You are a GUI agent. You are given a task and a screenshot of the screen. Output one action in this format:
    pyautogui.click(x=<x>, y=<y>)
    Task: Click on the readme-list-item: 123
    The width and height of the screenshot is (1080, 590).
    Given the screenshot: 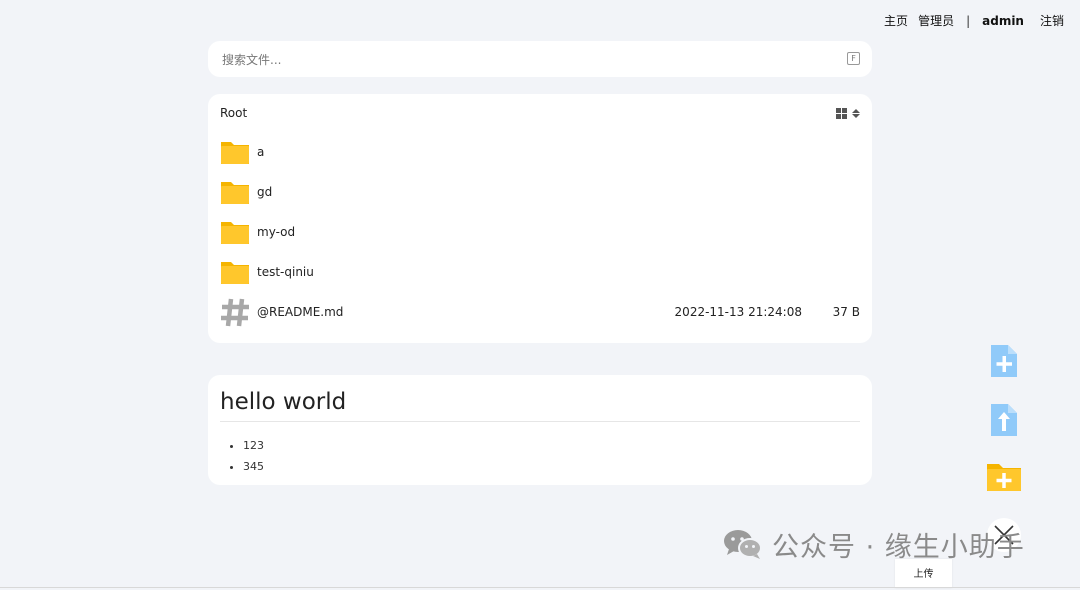 What is the action you would take?
    pyautogui.click(x=253, y=445)
    